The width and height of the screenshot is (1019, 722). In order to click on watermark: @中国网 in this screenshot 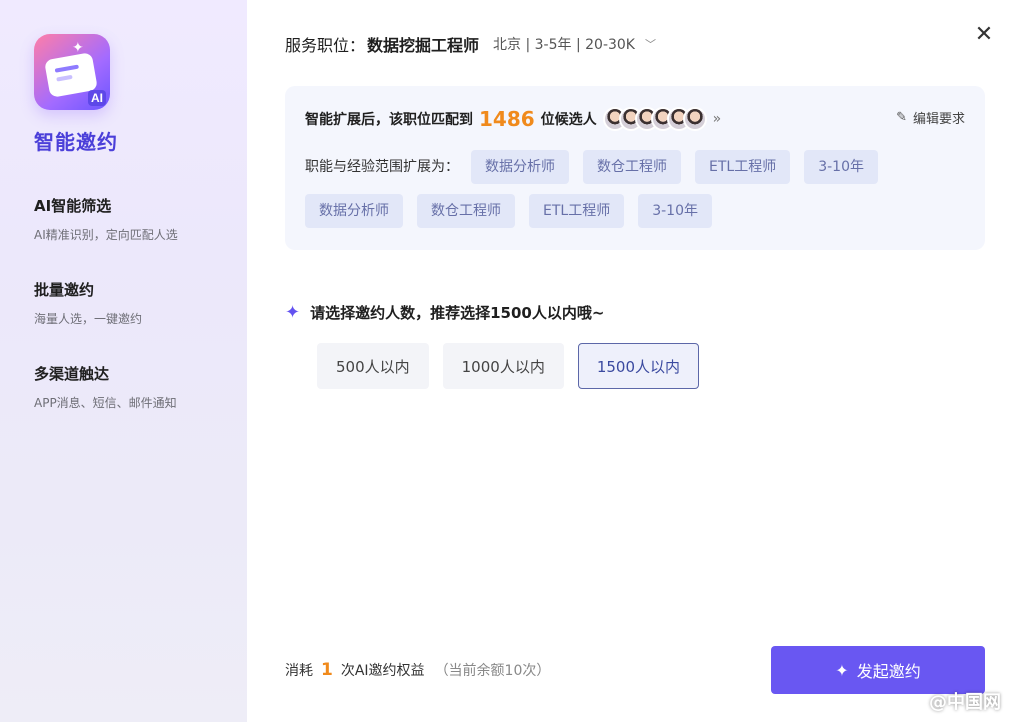, I will do `click(965, 702)`.